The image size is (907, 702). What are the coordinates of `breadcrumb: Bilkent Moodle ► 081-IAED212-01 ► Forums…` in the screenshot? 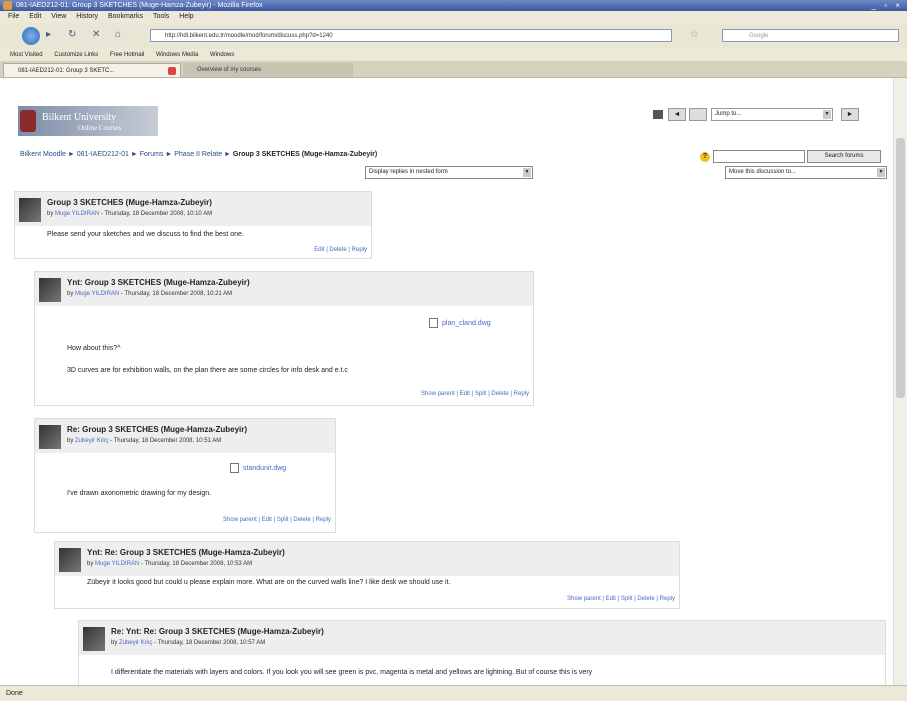 It's located at (198, 154).